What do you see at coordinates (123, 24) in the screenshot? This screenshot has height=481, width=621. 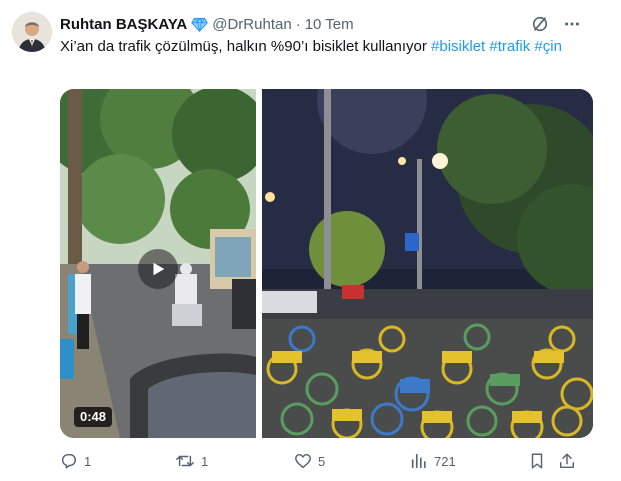 I see `author-display-name: Ruhtan BAŞKAYA` at bounding box center [123, 24].